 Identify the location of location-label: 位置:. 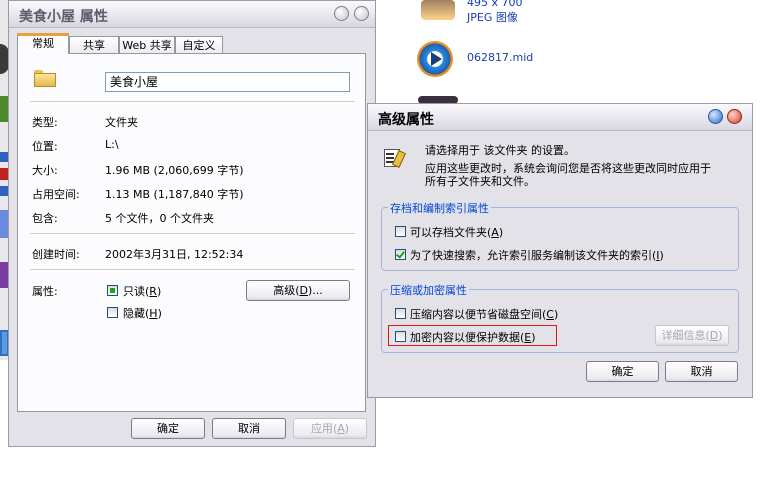
(45, 146).